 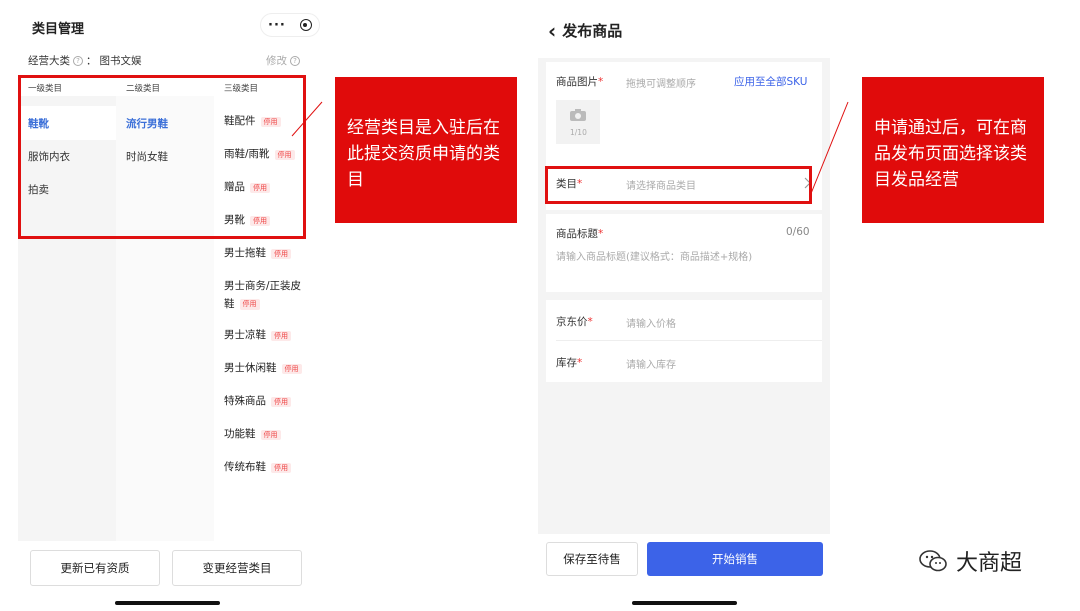 I want to click on level3-item: 特殊商品 停用, so click(x=257, y=402).